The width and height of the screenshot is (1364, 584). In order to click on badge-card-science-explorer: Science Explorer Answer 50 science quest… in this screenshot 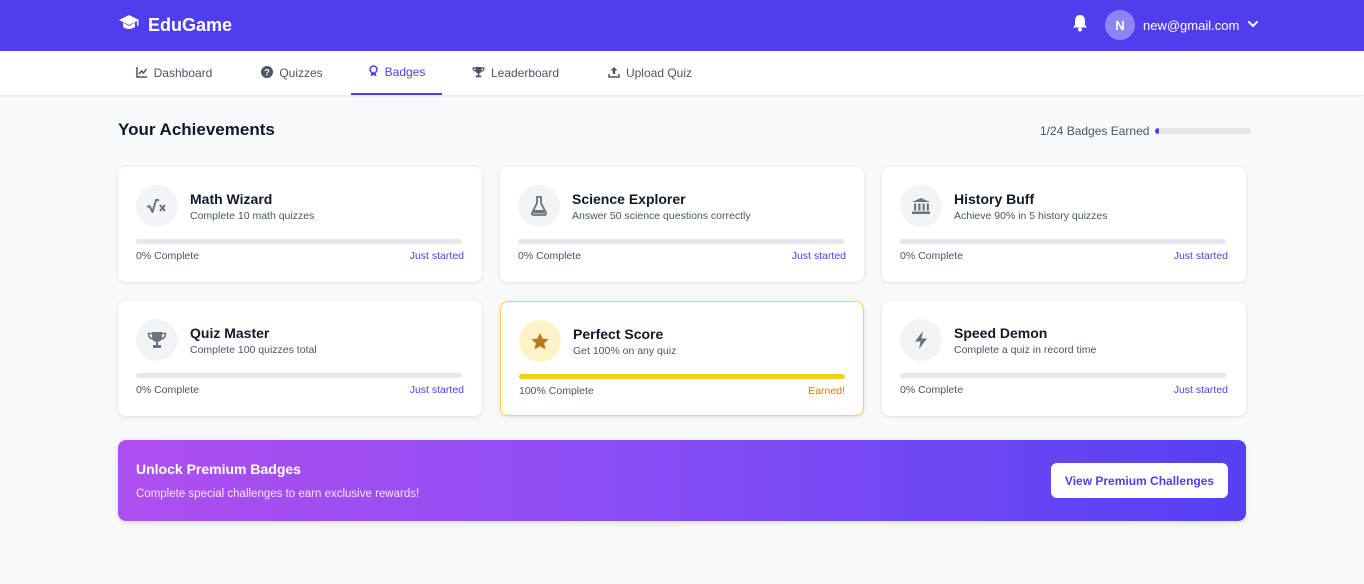, I will do `click(682, 224)`.